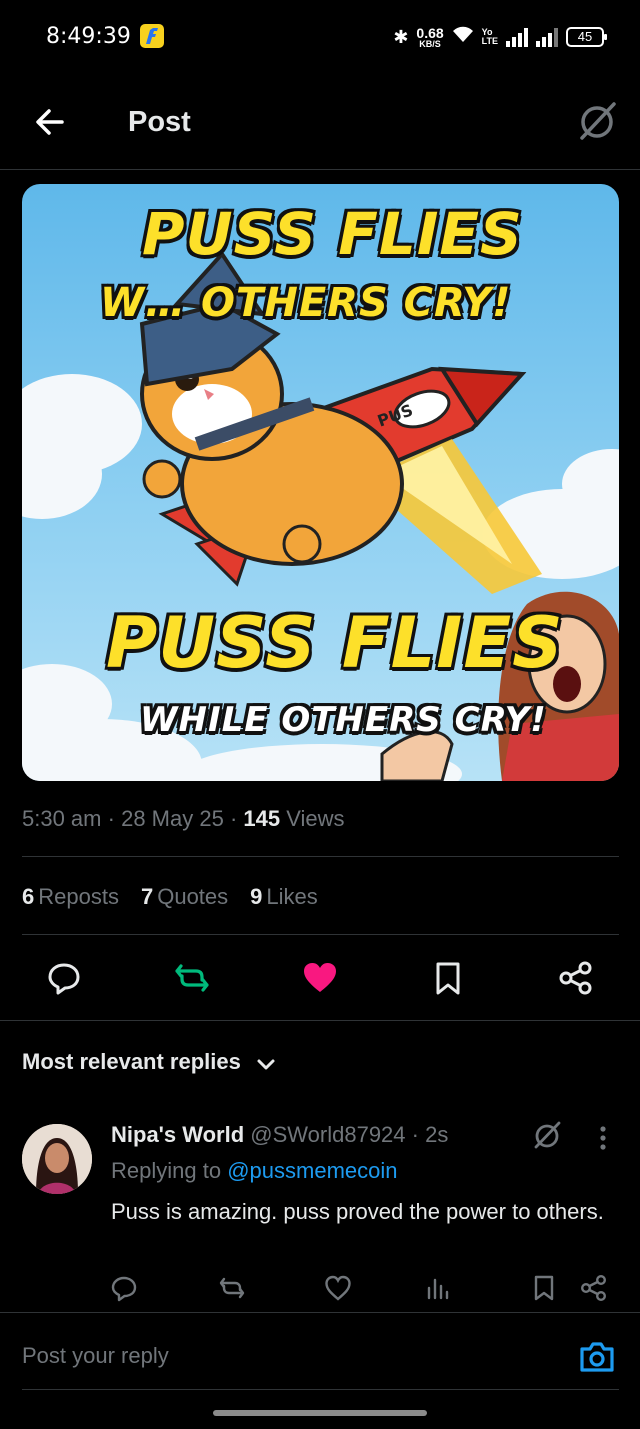 The image size is (640, 1429). I want to click on reply-header: Nipa's World @SWorld87924 · 2s, so click(279, 1135).